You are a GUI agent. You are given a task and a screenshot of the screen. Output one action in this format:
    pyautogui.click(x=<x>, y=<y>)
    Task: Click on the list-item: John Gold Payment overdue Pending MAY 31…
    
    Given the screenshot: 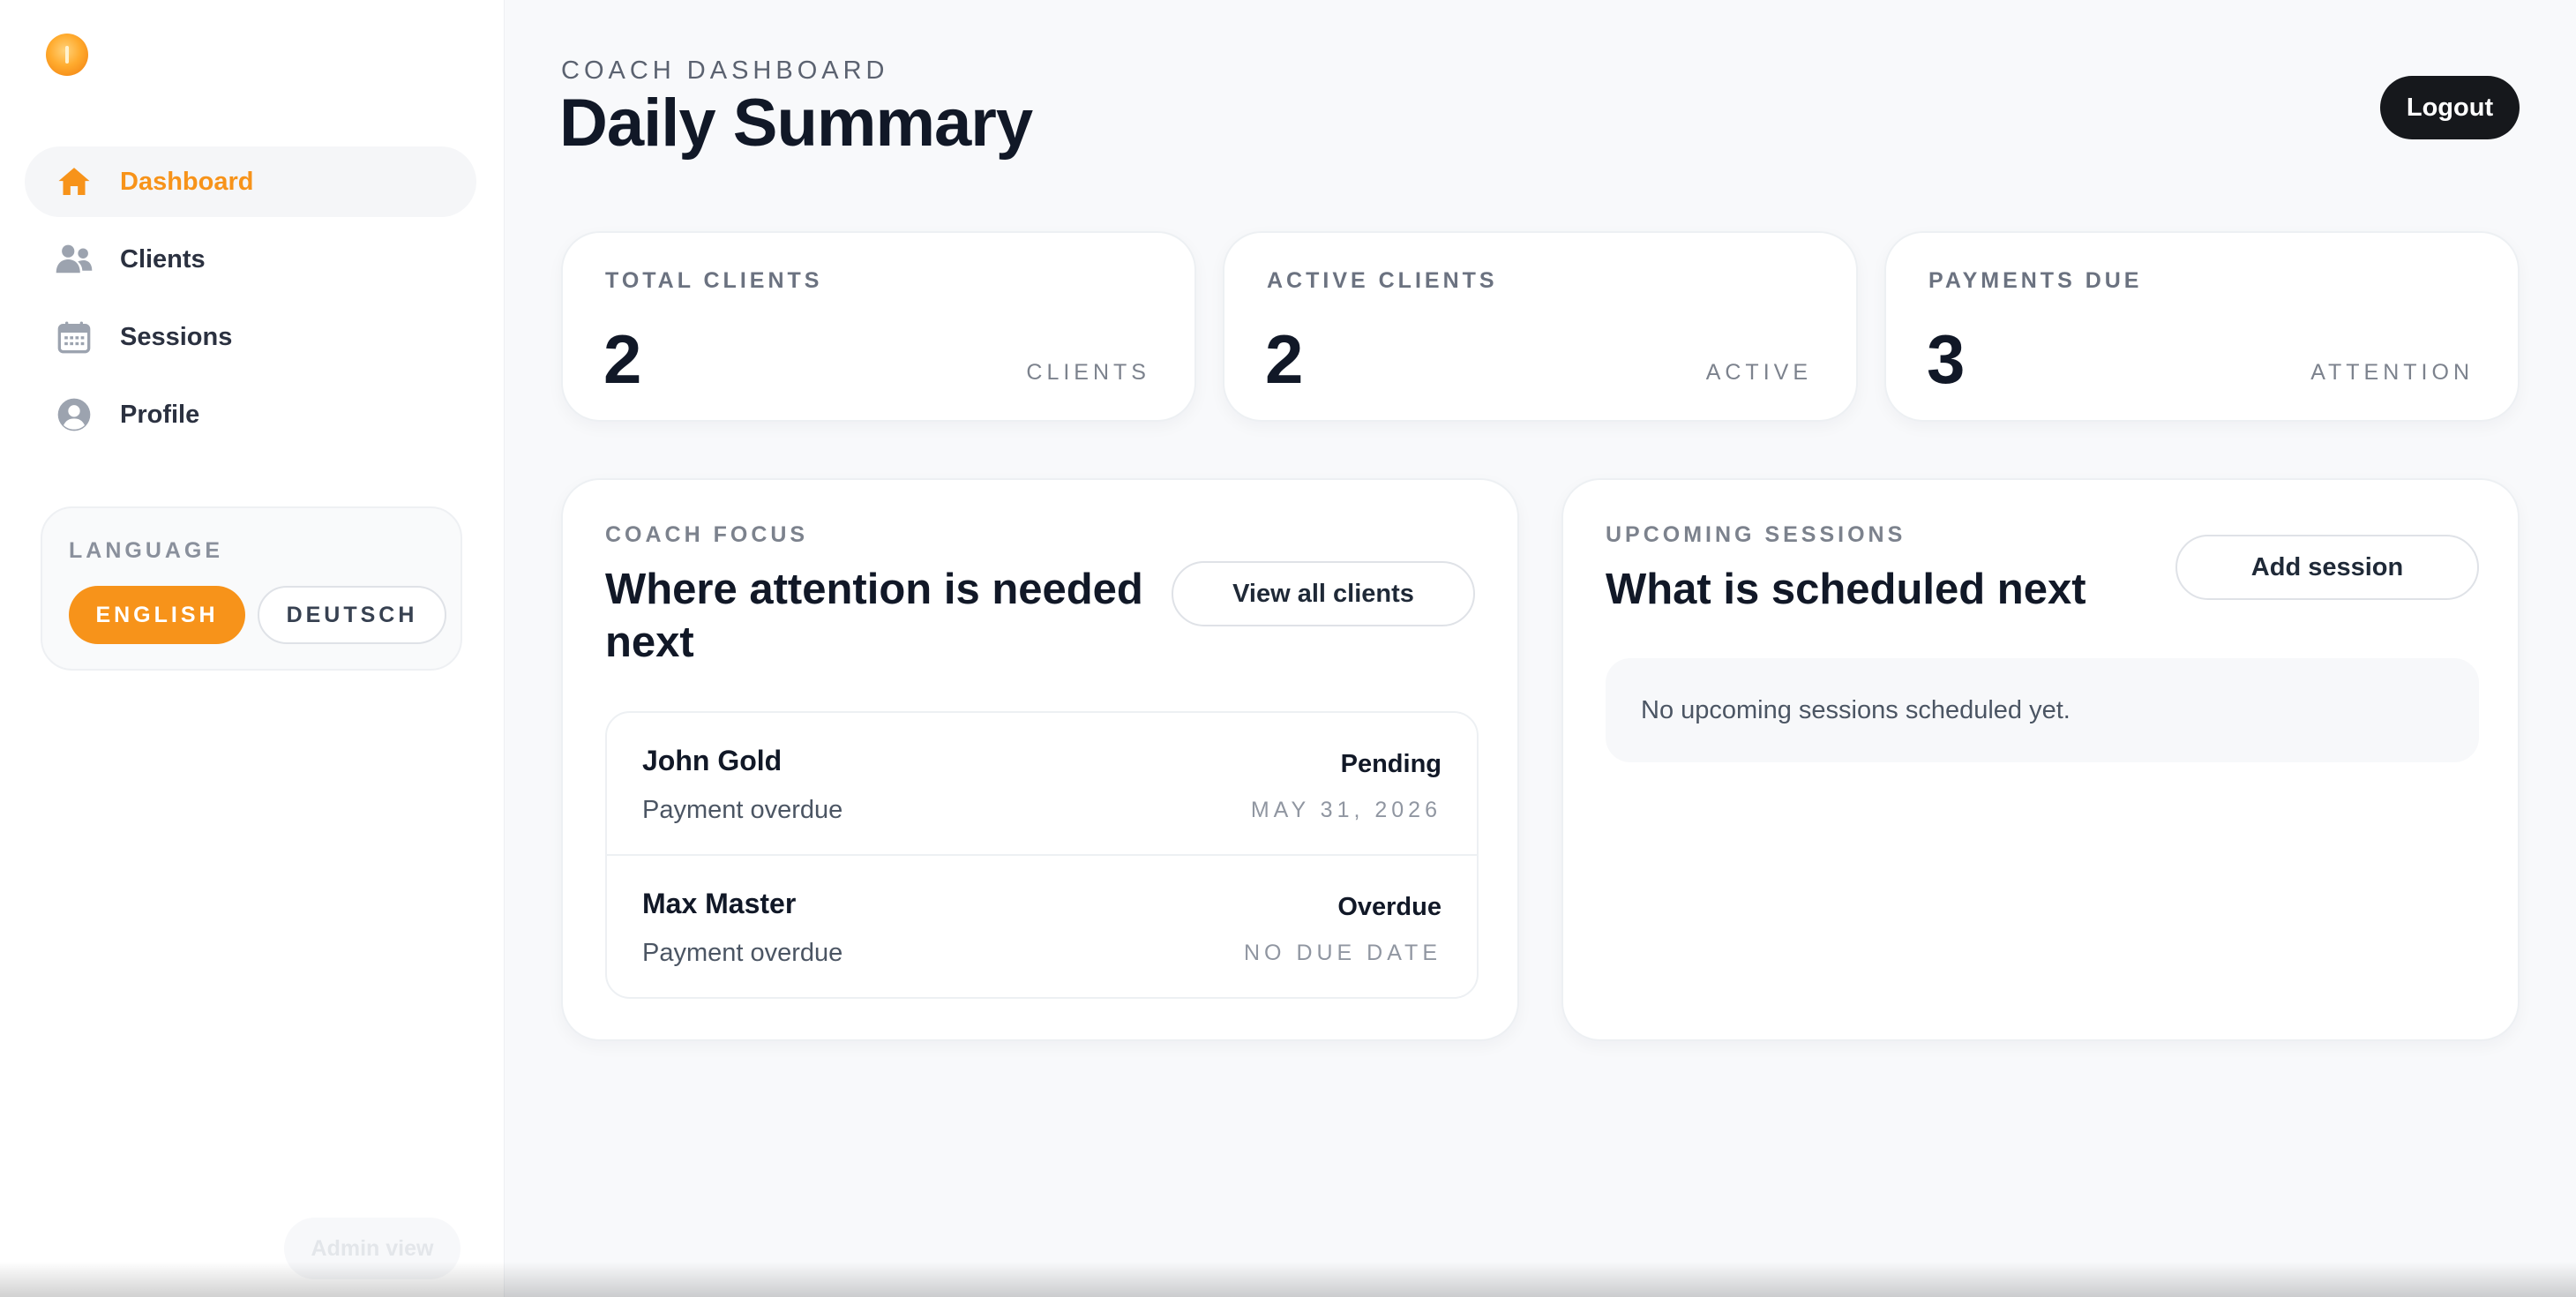 What is the action you would take?
    pyautogui.click(x=1042, y=784)
    